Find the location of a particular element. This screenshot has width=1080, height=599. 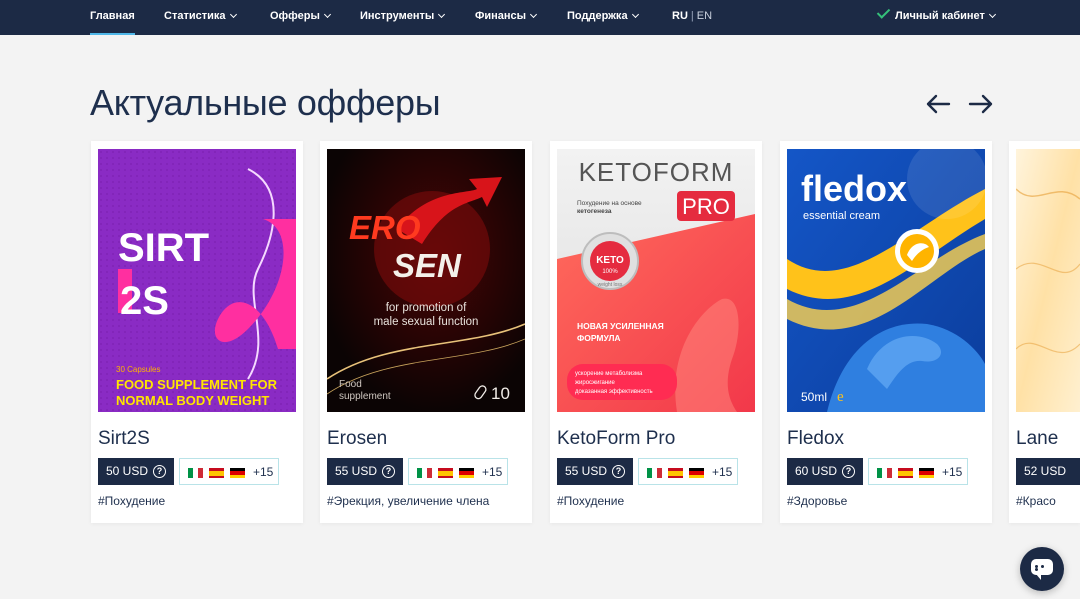

offer-title: Erosen is located at coordinates (357, 439).